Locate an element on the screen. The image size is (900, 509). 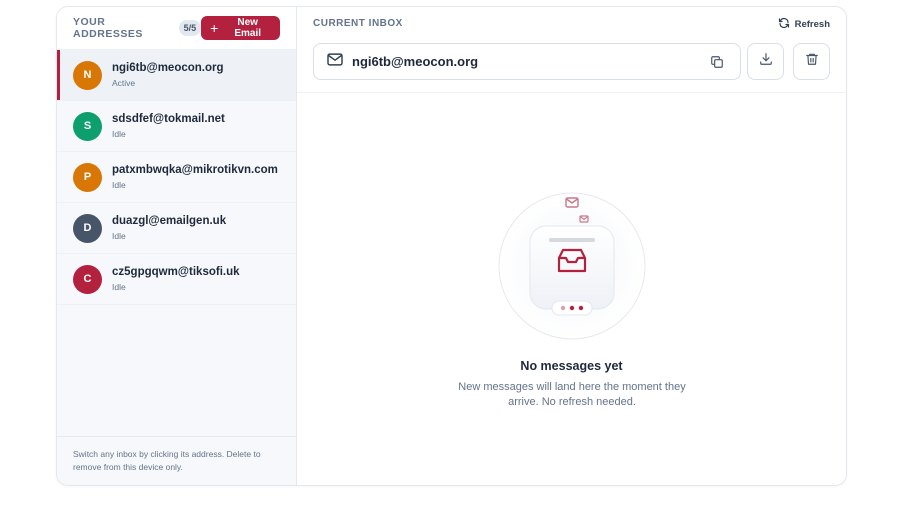
mail-icon is located at coordinates (335, 61).